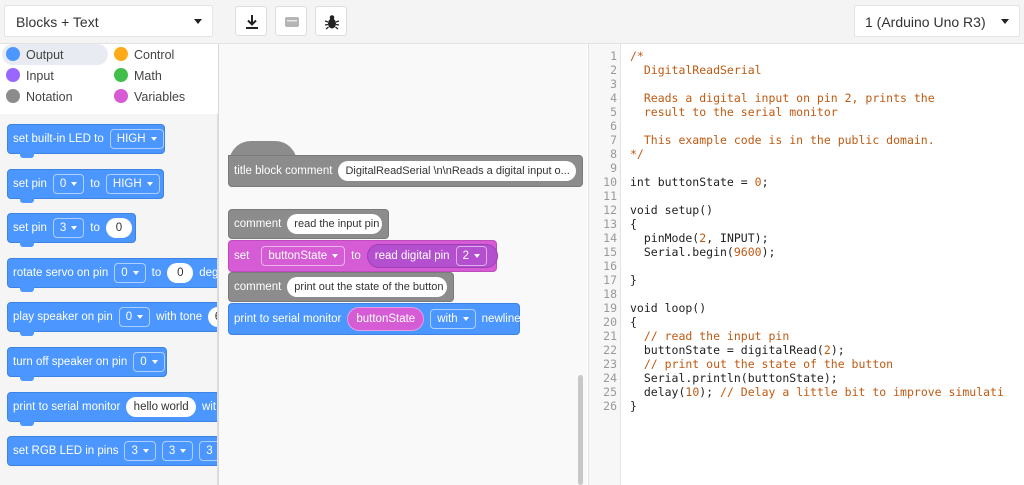 The image size is (1024, 485). What do you see at coordinates (58, 139) in the screenshot?
I see `block-label: set built-in LED to` at bounding box center [58, 139].